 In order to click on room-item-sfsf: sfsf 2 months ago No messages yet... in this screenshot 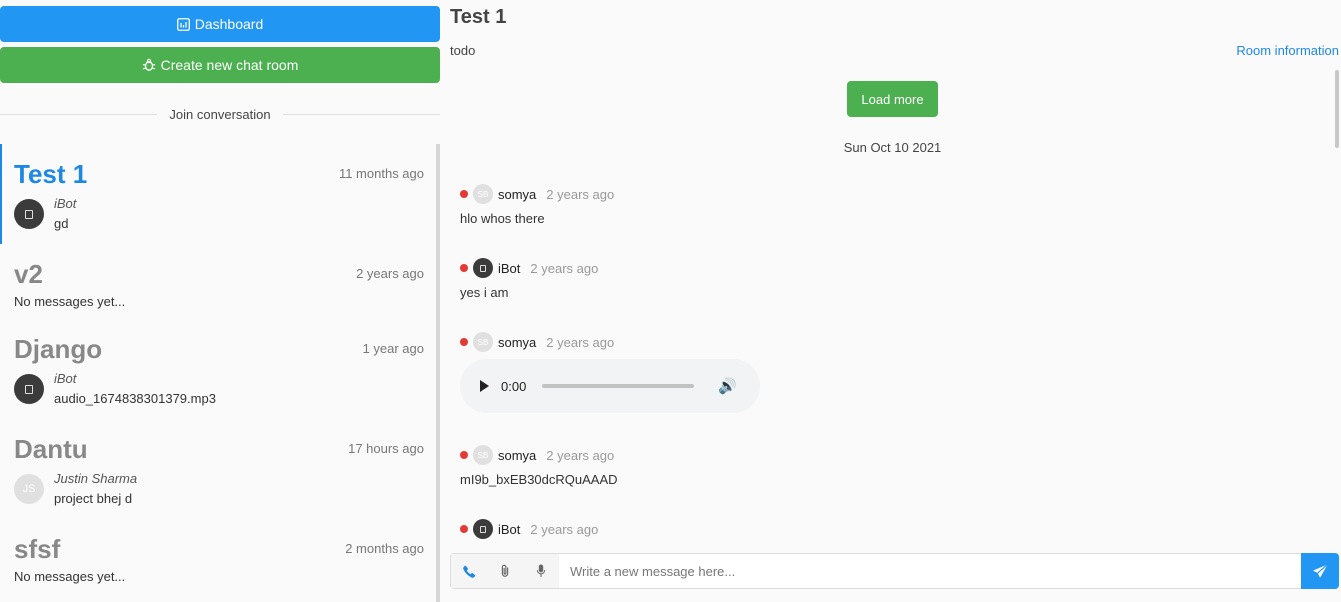, I will do `click(220, 556)`.